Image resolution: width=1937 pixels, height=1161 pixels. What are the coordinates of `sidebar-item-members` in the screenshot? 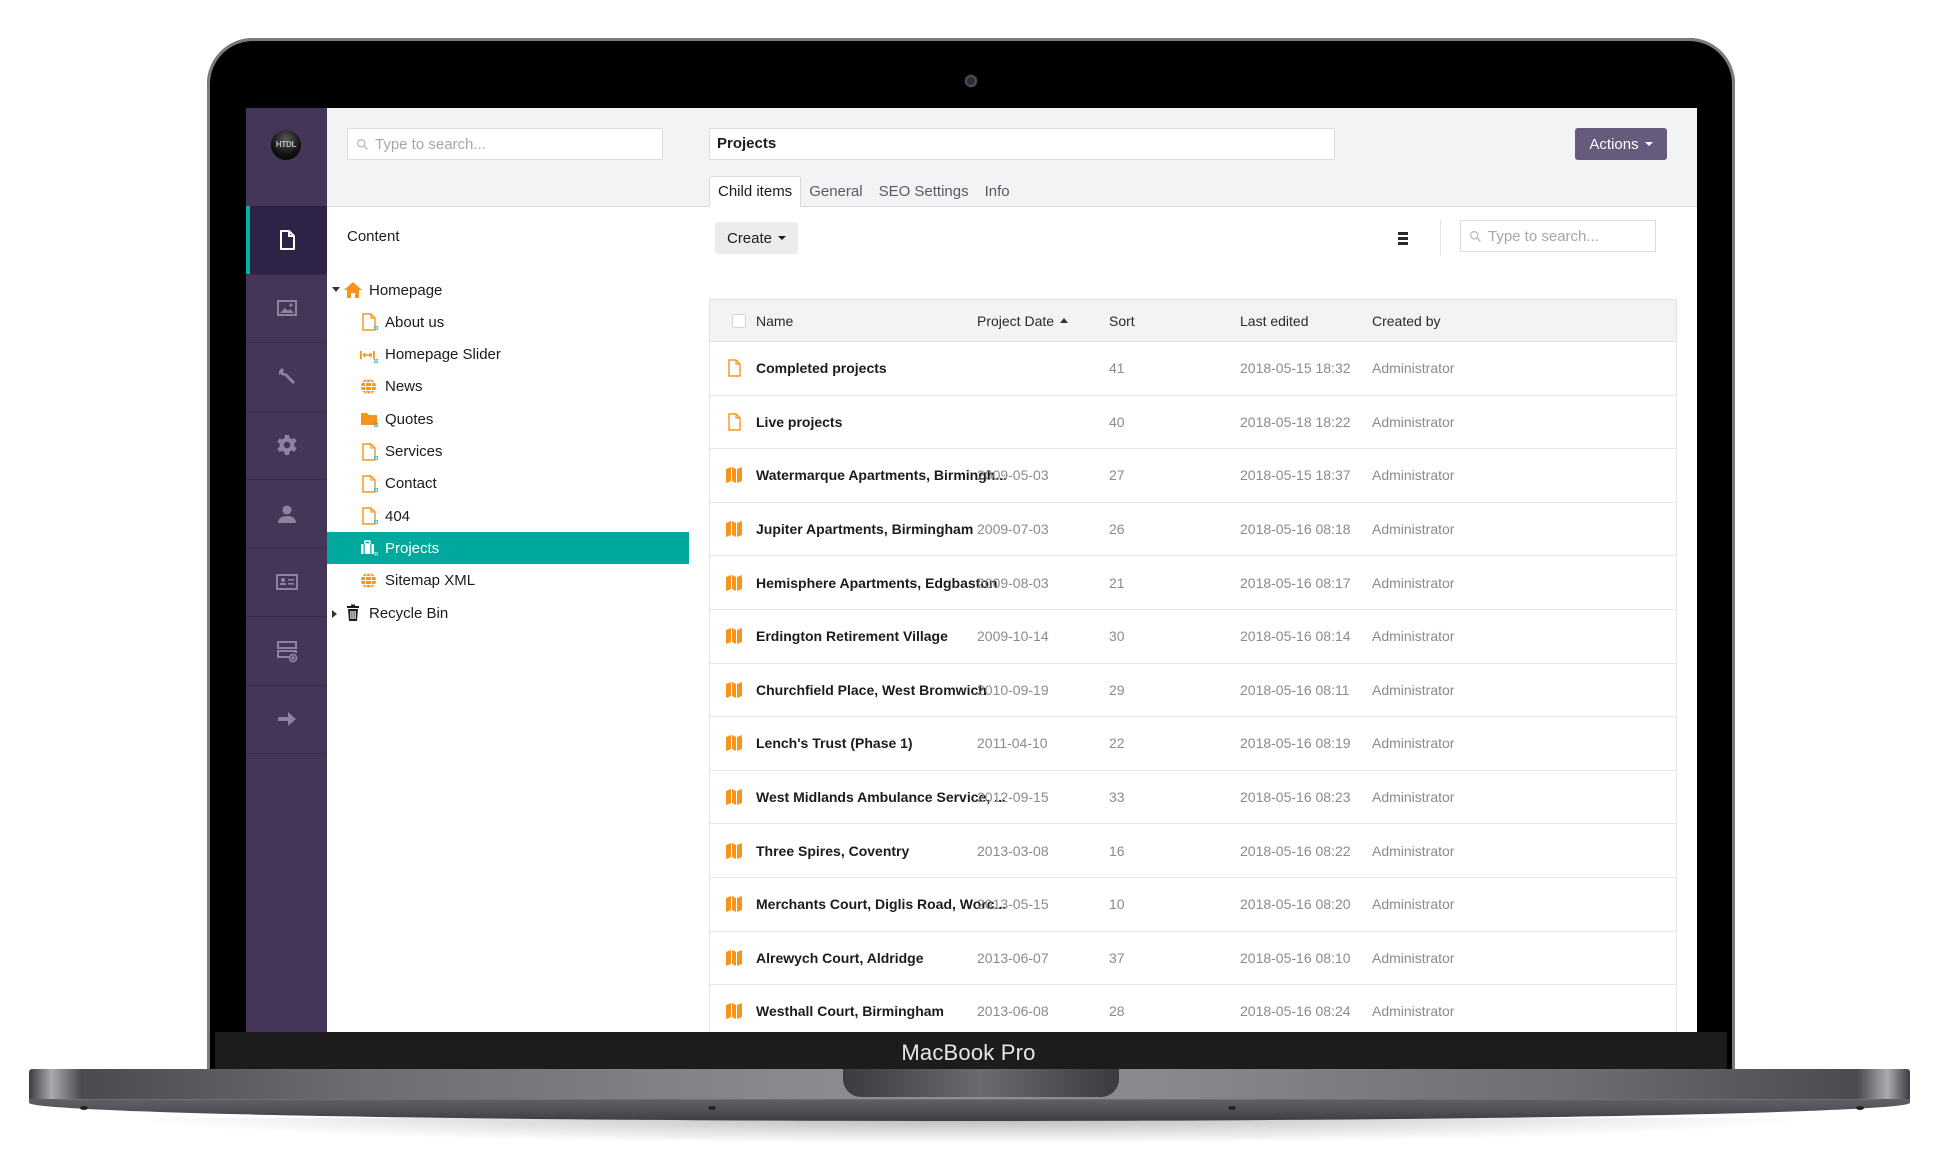 It's located at (286, 583).